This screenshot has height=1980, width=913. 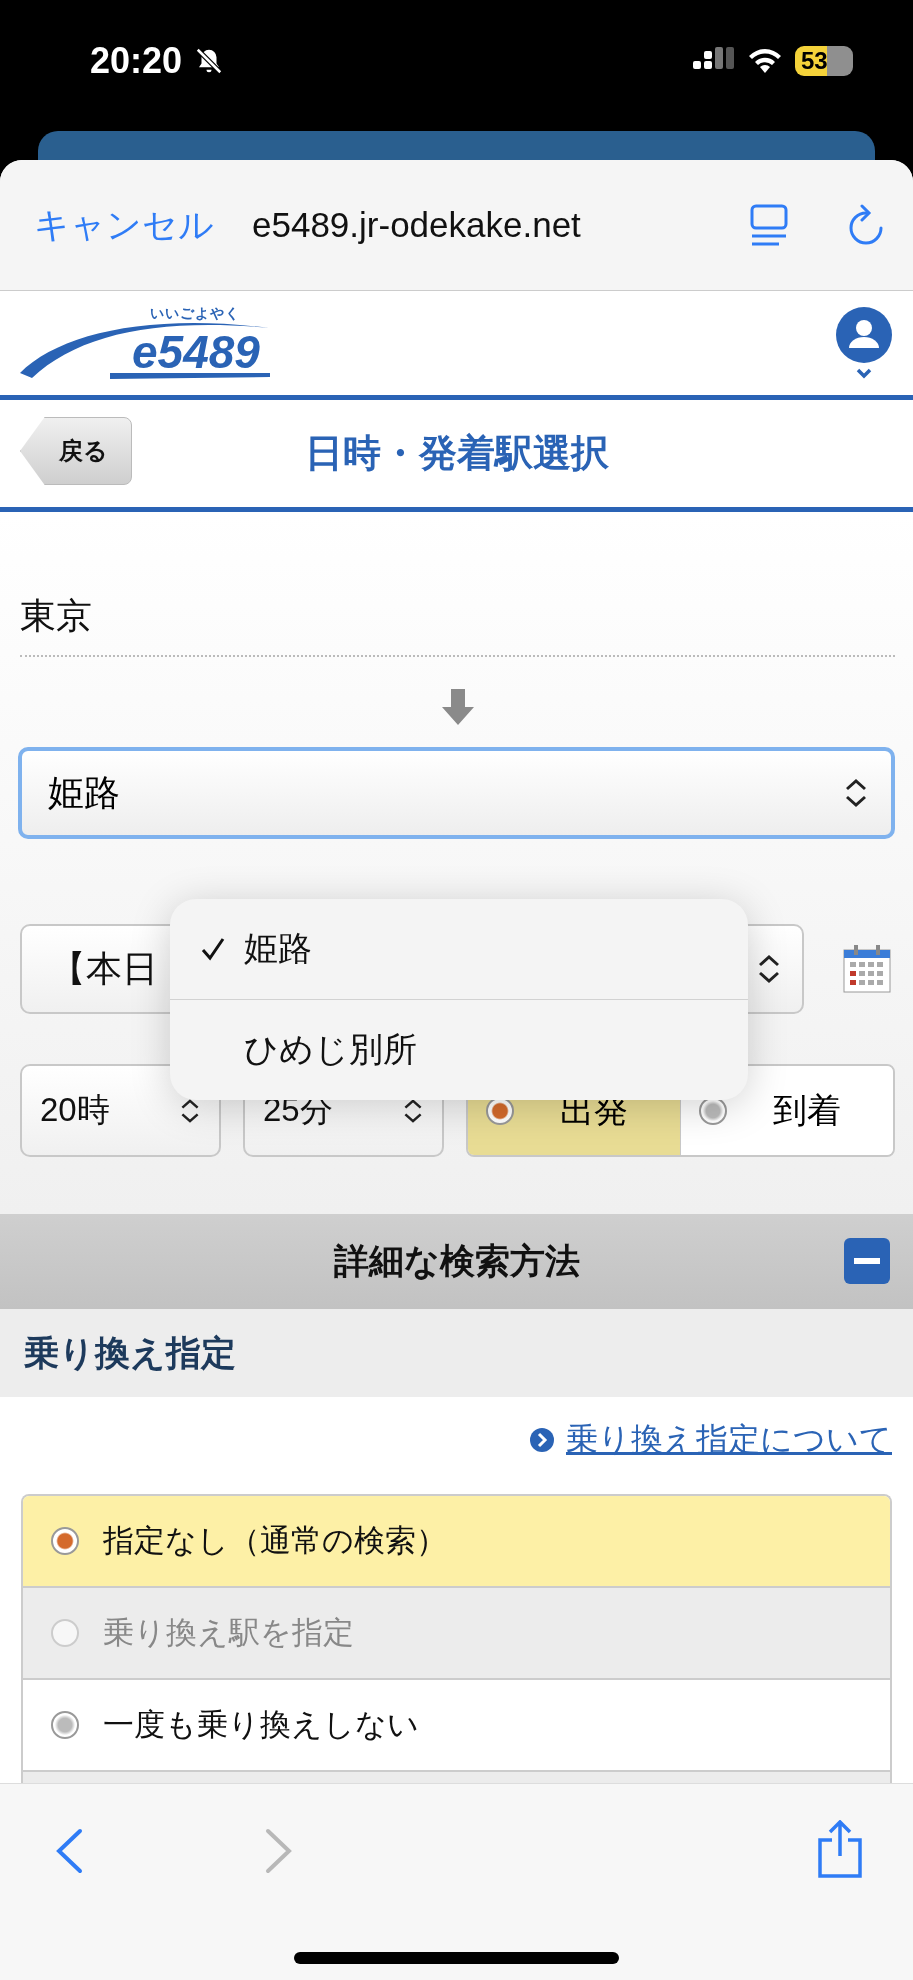 What do you see at coordinates (867, 969) in the screenshot?
I see `calendar-icon` at bounding box center [867, 969].